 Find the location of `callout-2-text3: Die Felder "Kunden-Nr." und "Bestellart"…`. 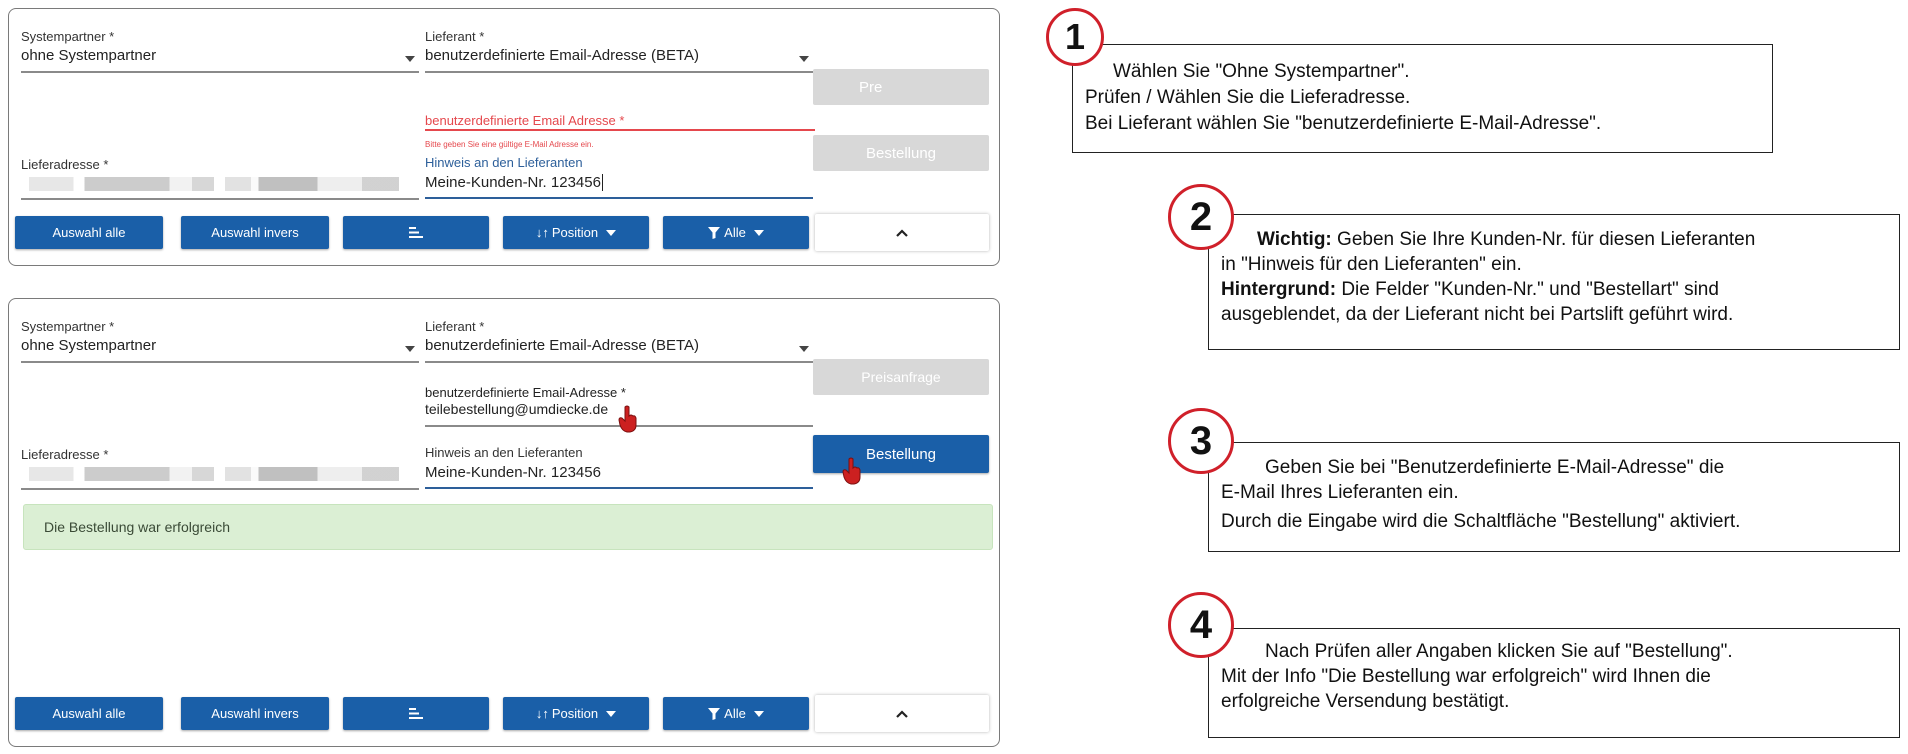

callout-2-text3: Die Felder "Kunden-Nr." und "Bestellart"… is located at coordinates (1527, 289).